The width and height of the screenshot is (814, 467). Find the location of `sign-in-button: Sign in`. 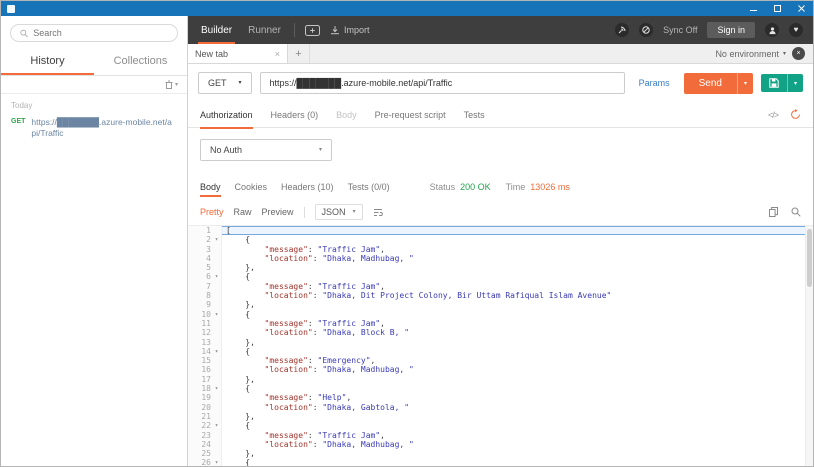

sign-in-button: Sign in is located at coordinates (731, 30).